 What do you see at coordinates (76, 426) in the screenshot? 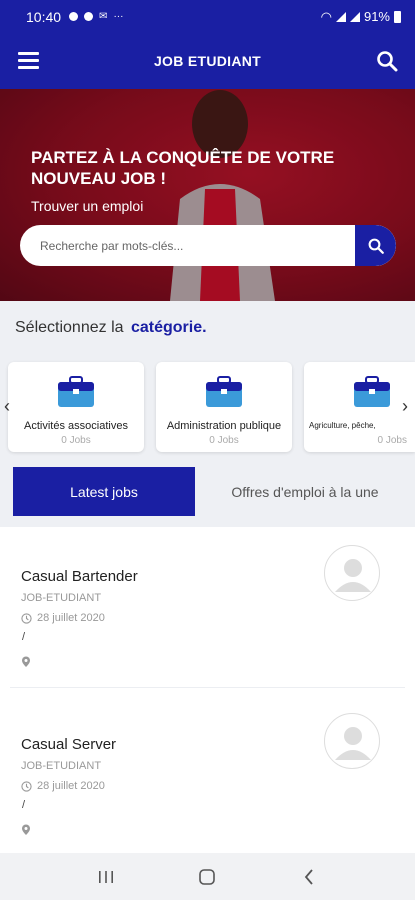
I see `category-label: Activités associatives` at bounding box center [76, 426].